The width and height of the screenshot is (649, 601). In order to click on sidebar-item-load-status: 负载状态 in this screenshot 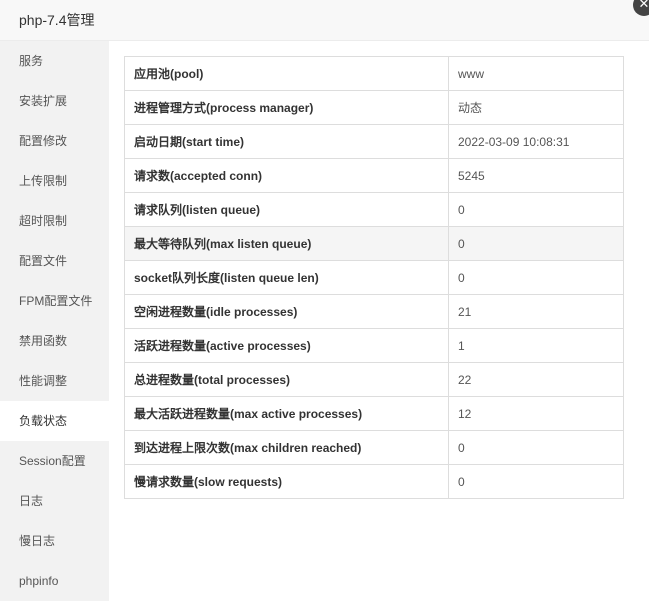, I will do `click(54, 421)`.